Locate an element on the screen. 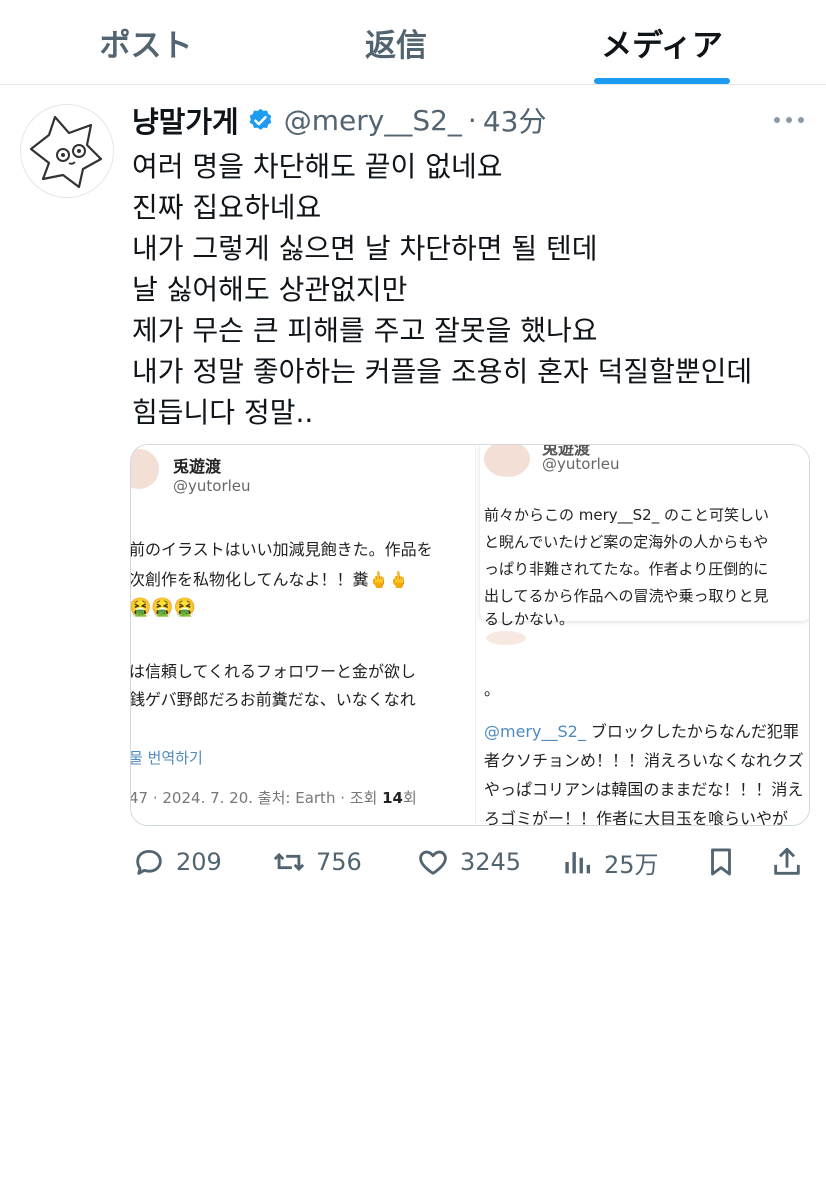 This screenshot has height=1200, width=826. avatar is located at coordinates (67, 151).